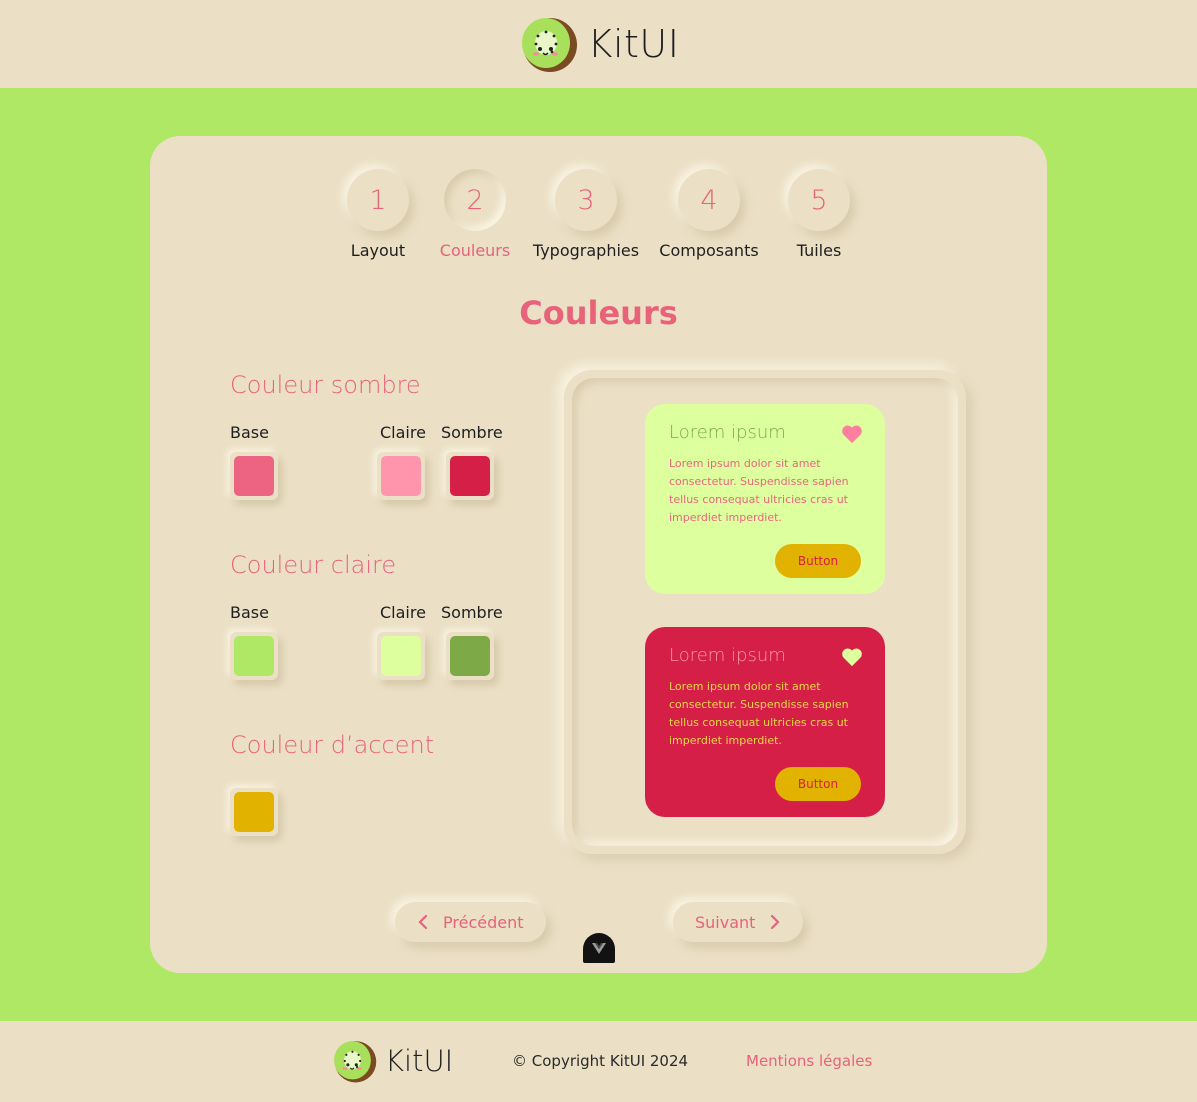  I want to click on step-label: Layout, so click(378, 250).